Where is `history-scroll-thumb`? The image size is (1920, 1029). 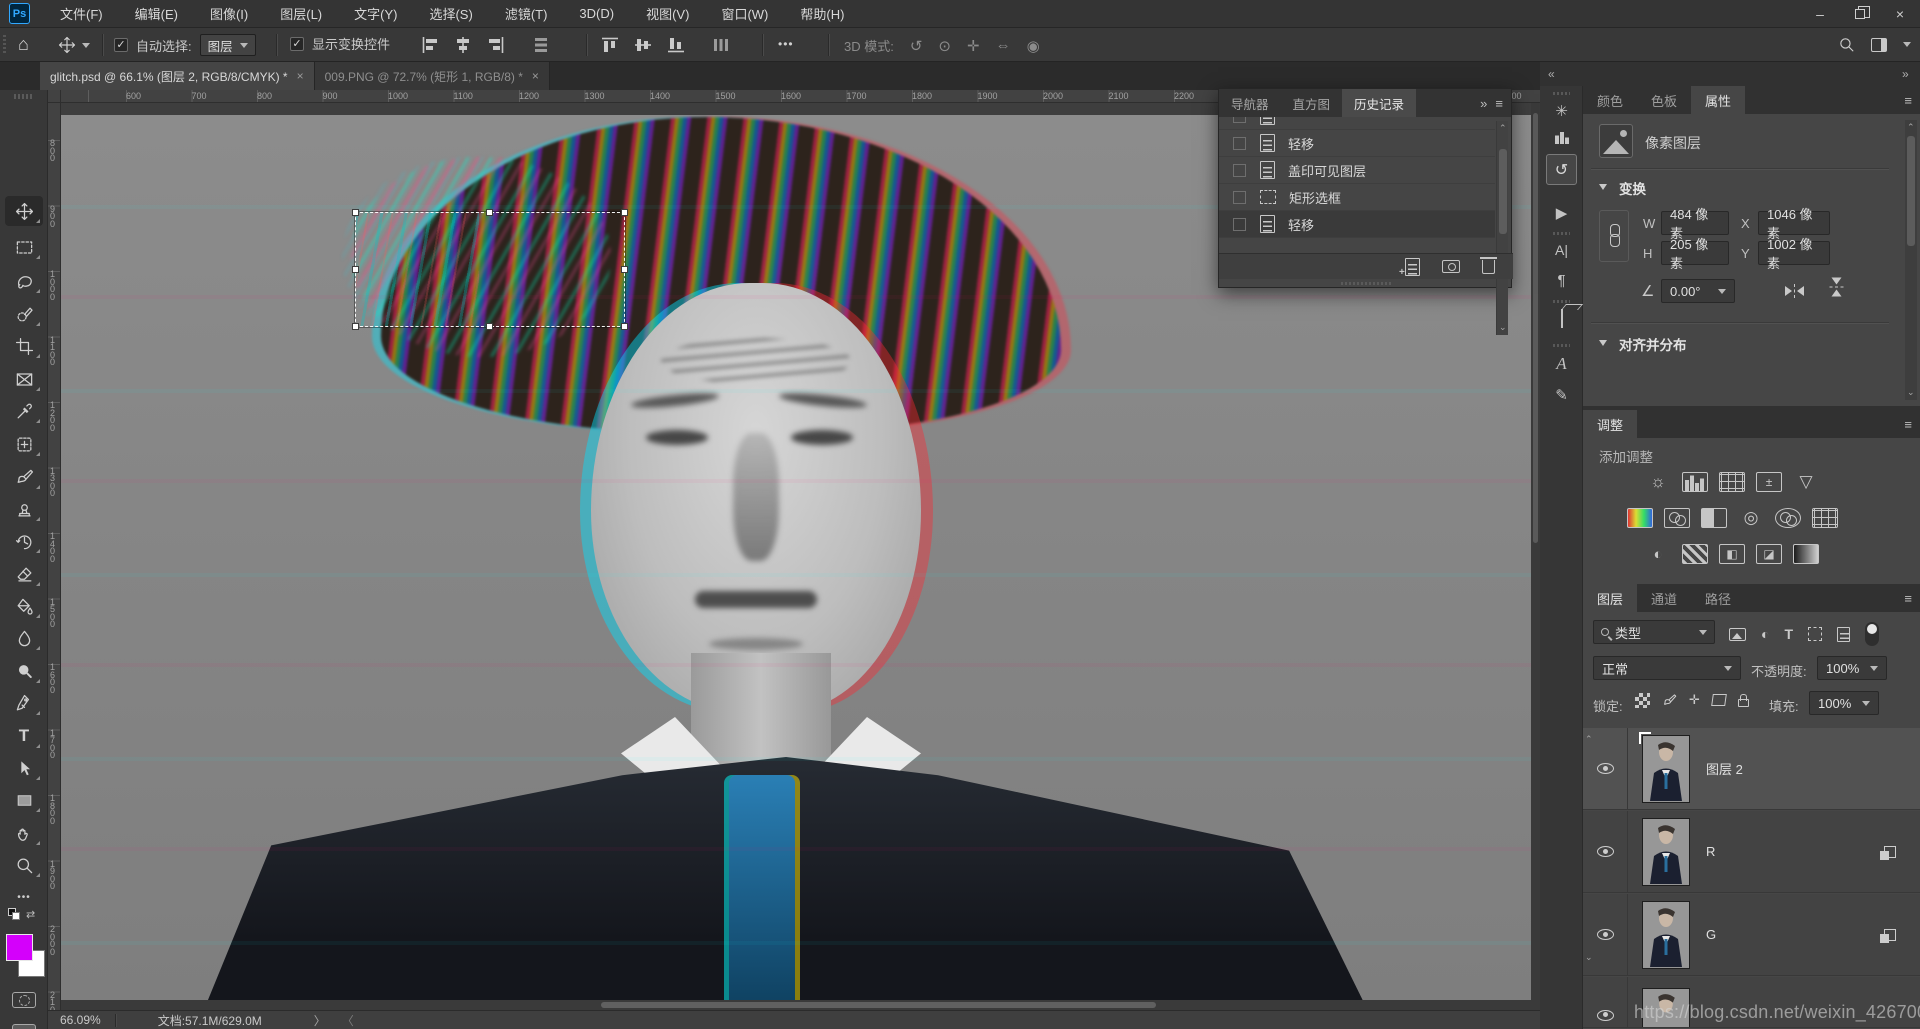
history-scroll-thumb is located at coordinates (1503, 191).